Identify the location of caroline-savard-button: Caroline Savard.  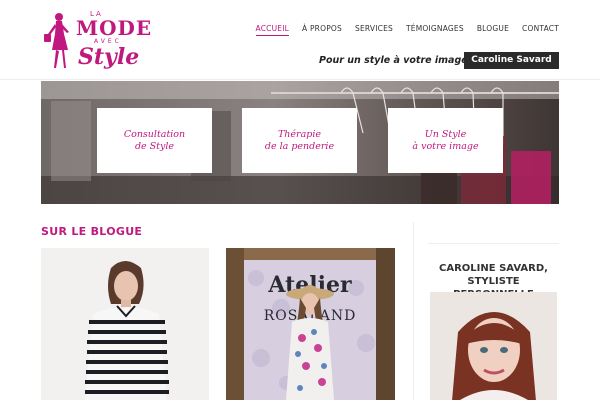
(511, 60).